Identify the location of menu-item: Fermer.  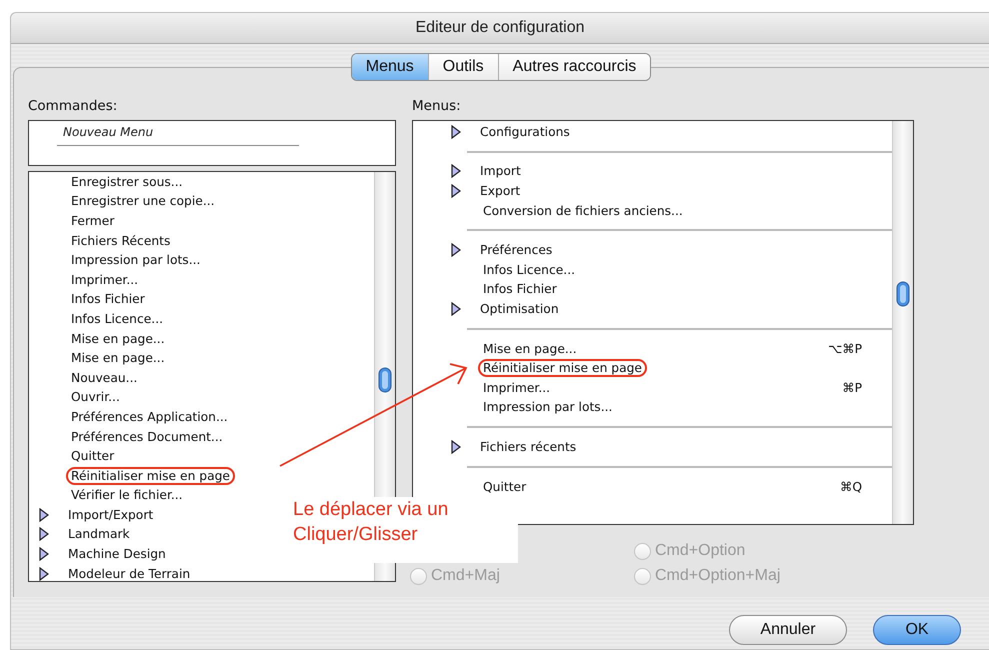
(93, 221).